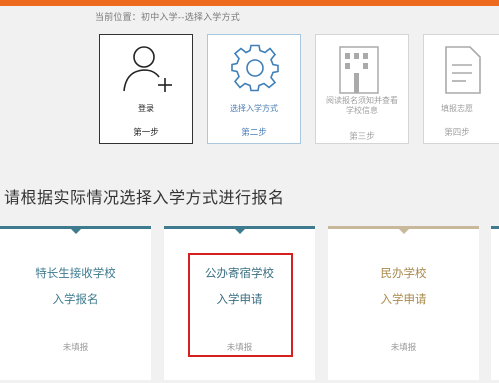 The image size is (499, 383). Describe the element at coordinates (457, 133) in the screenshot. I see `step-number: 第四步` at that location.